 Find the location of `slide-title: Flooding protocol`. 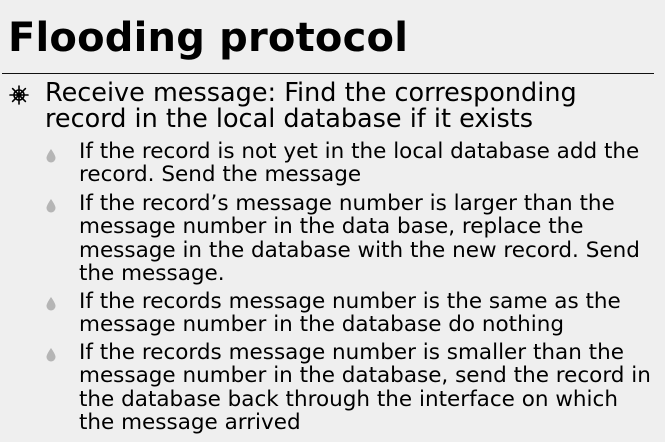

slide-title: Flooding protocol is located at coordinates (208, 38).